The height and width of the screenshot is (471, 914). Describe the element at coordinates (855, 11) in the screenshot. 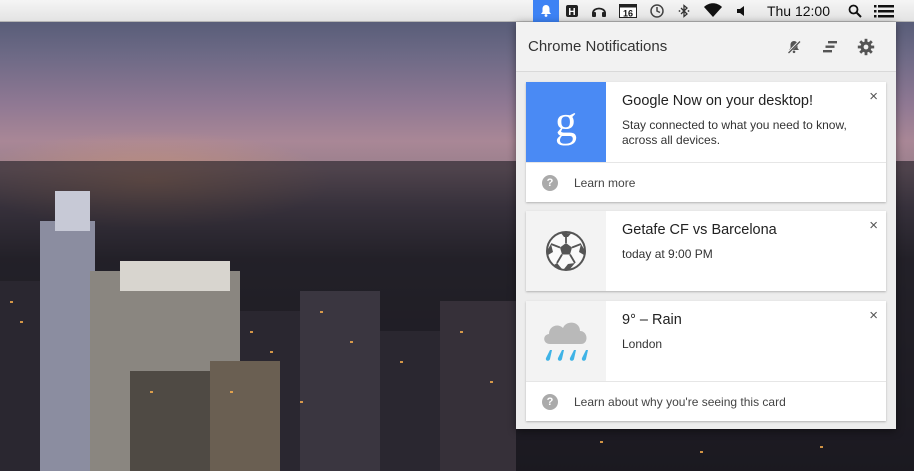

I see `spotlight-search-icon` at that location.